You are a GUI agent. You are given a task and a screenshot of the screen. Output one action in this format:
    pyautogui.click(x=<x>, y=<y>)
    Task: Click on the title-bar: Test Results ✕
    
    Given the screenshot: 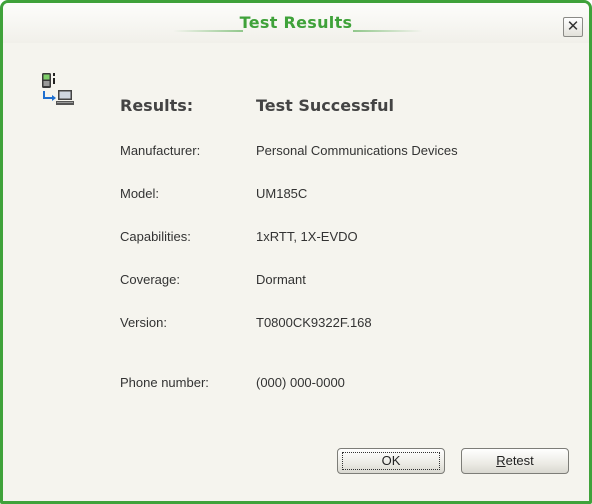 What is the action you would take?
    pyautogui.click(x=296, y=23)
    